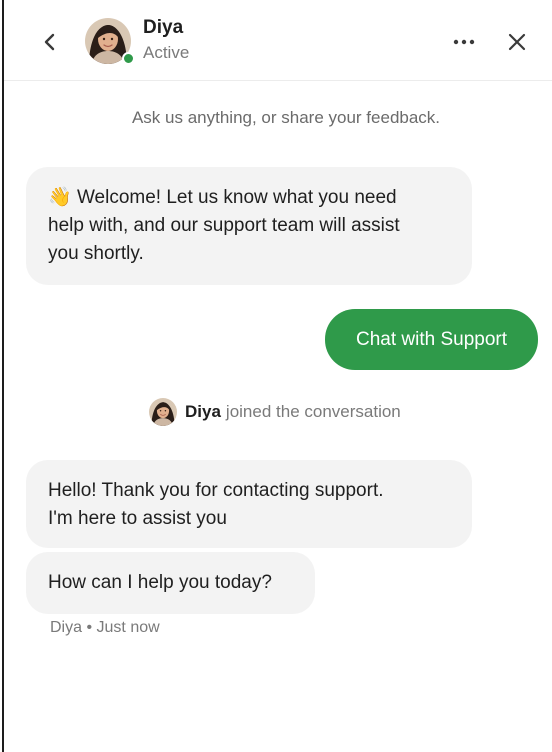 This screenshot has height=752, width=552. What do you see at coordinates (128, 58) in the screenshot?
I see `online-status-dot` at bounding box center [128, 58].